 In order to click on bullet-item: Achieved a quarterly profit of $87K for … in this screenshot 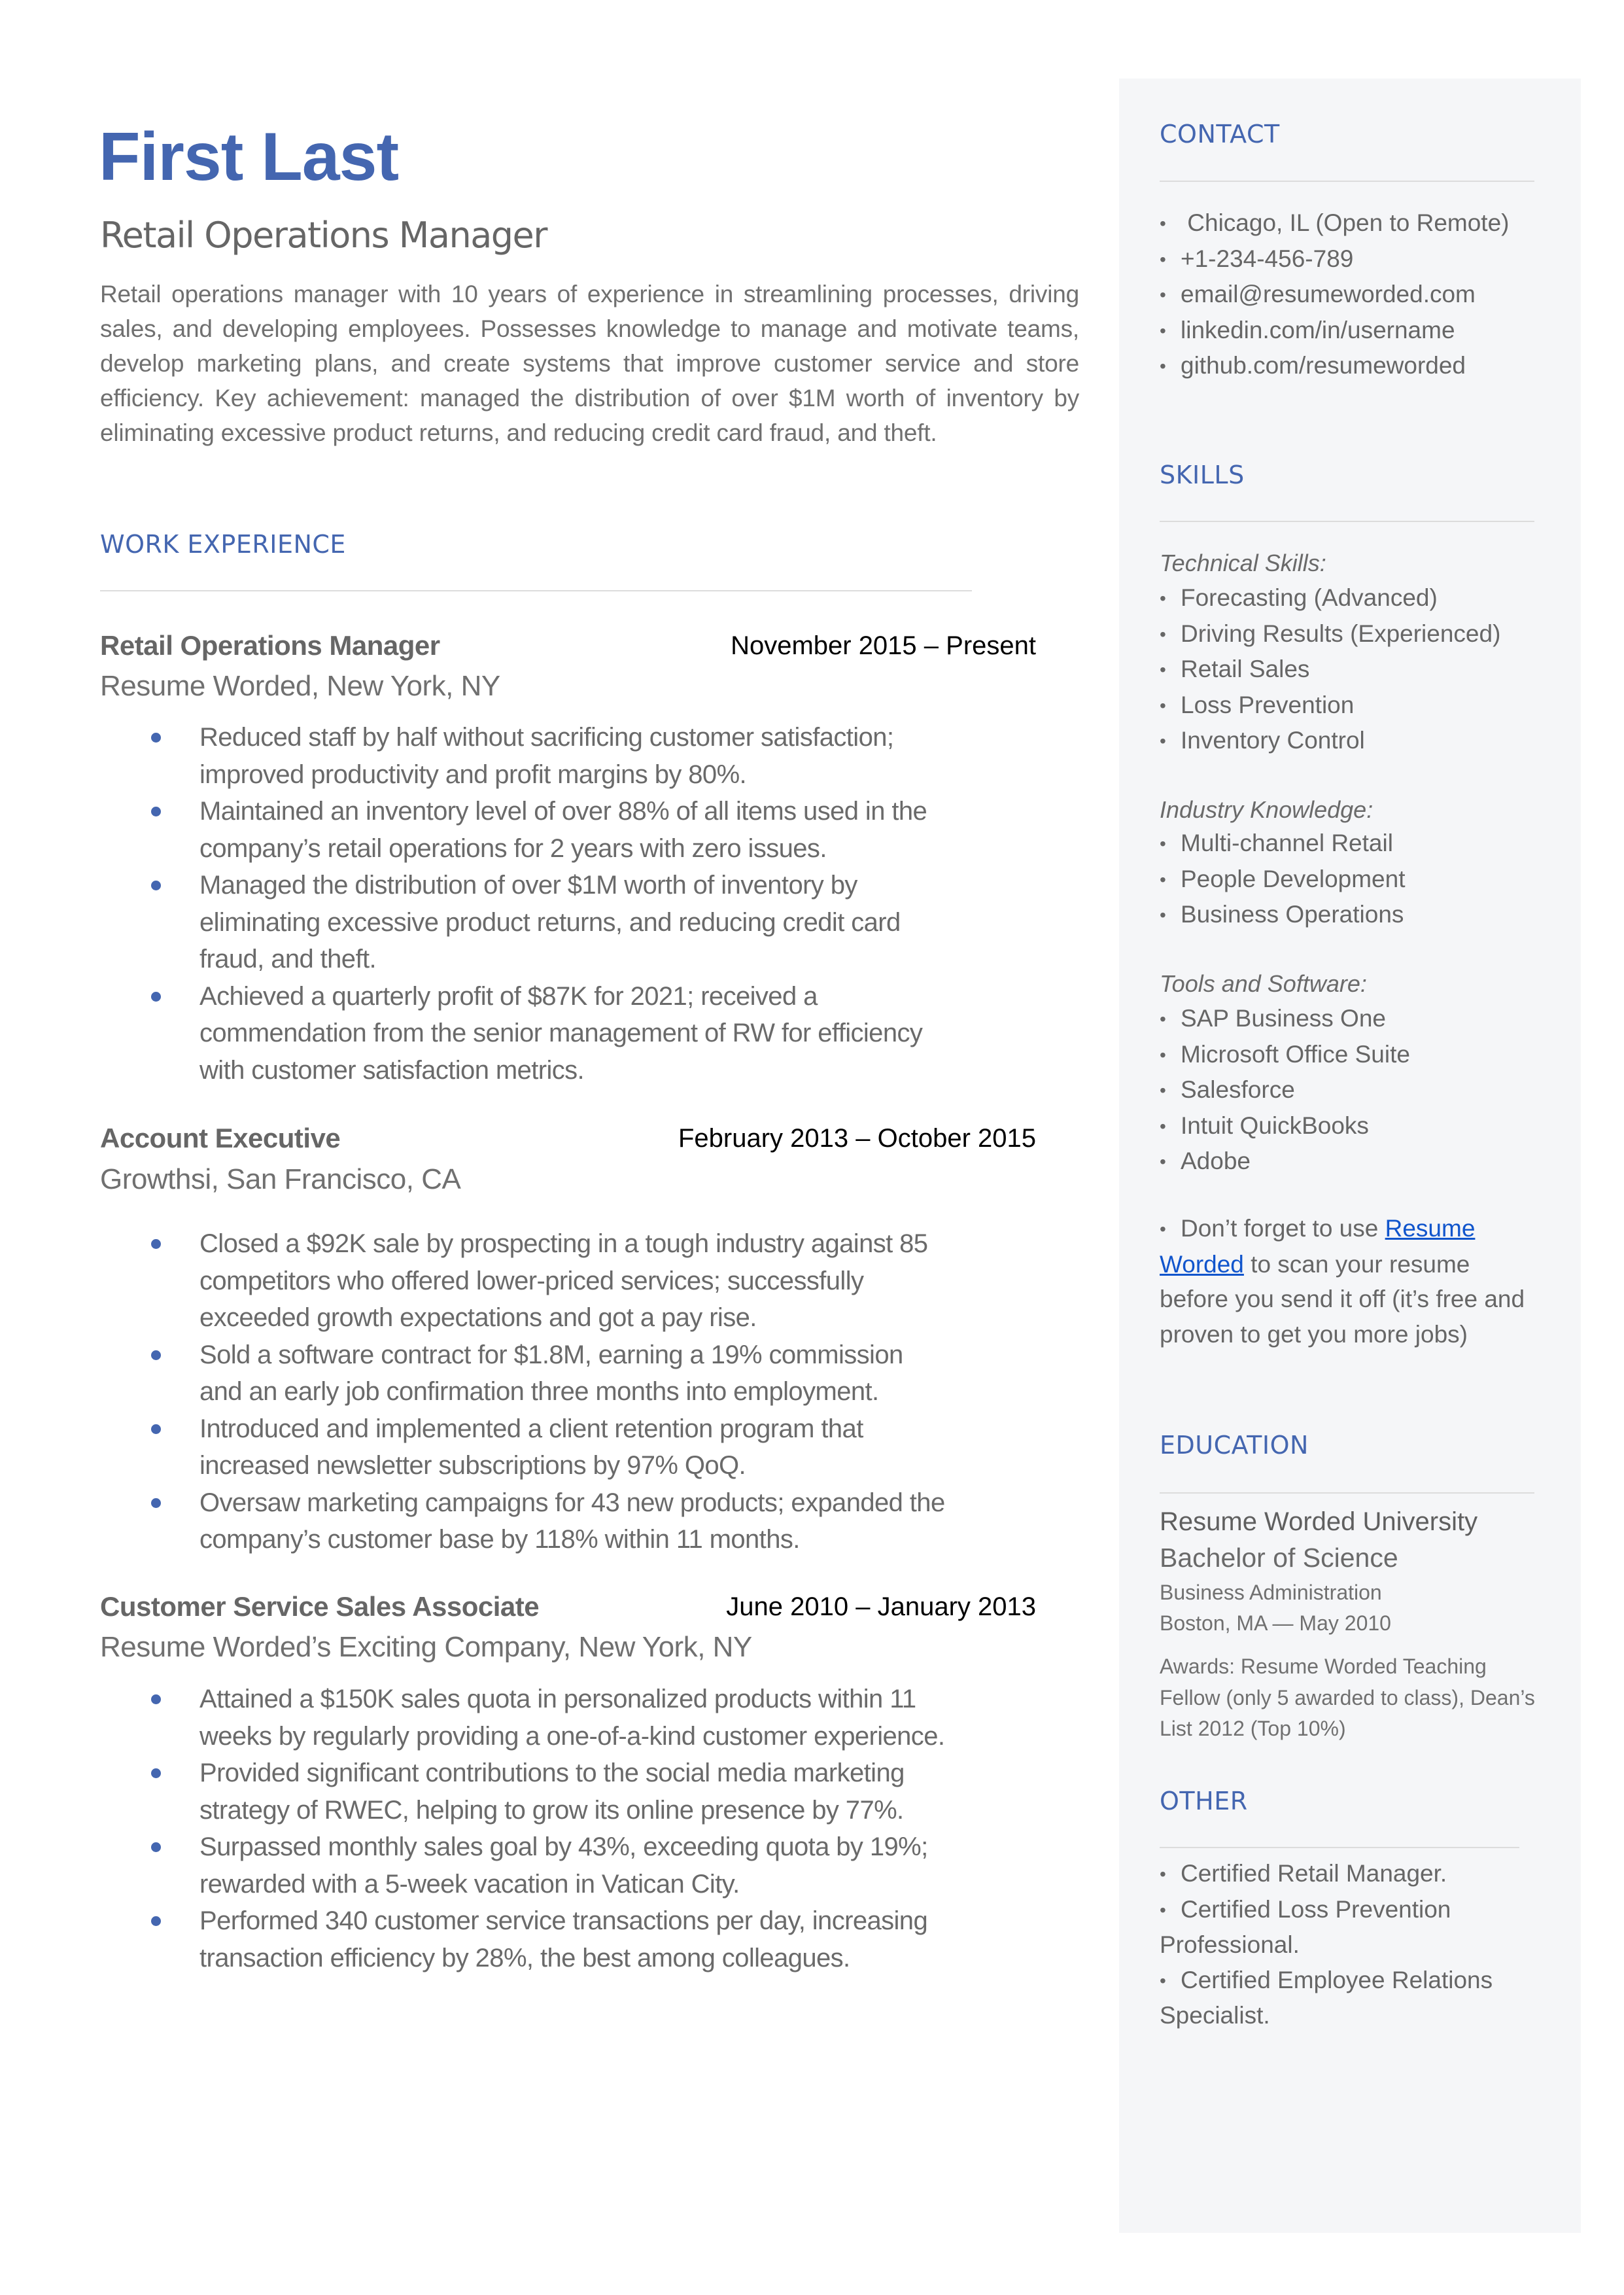, I will do `click(525, 1033)`.